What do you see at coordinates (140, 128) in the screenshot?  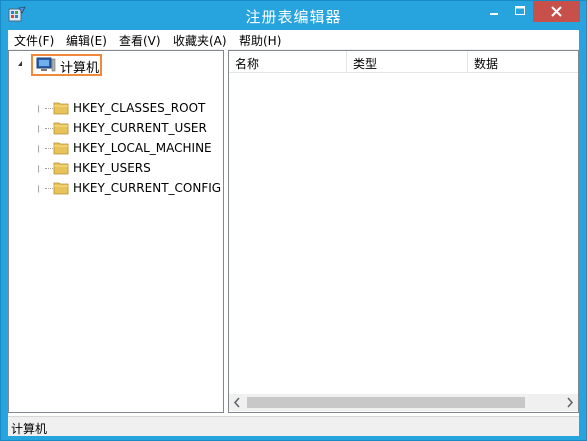 I see `tree-item-label: HKEY_CURRENT_USER` at bounding box center [140, 128].